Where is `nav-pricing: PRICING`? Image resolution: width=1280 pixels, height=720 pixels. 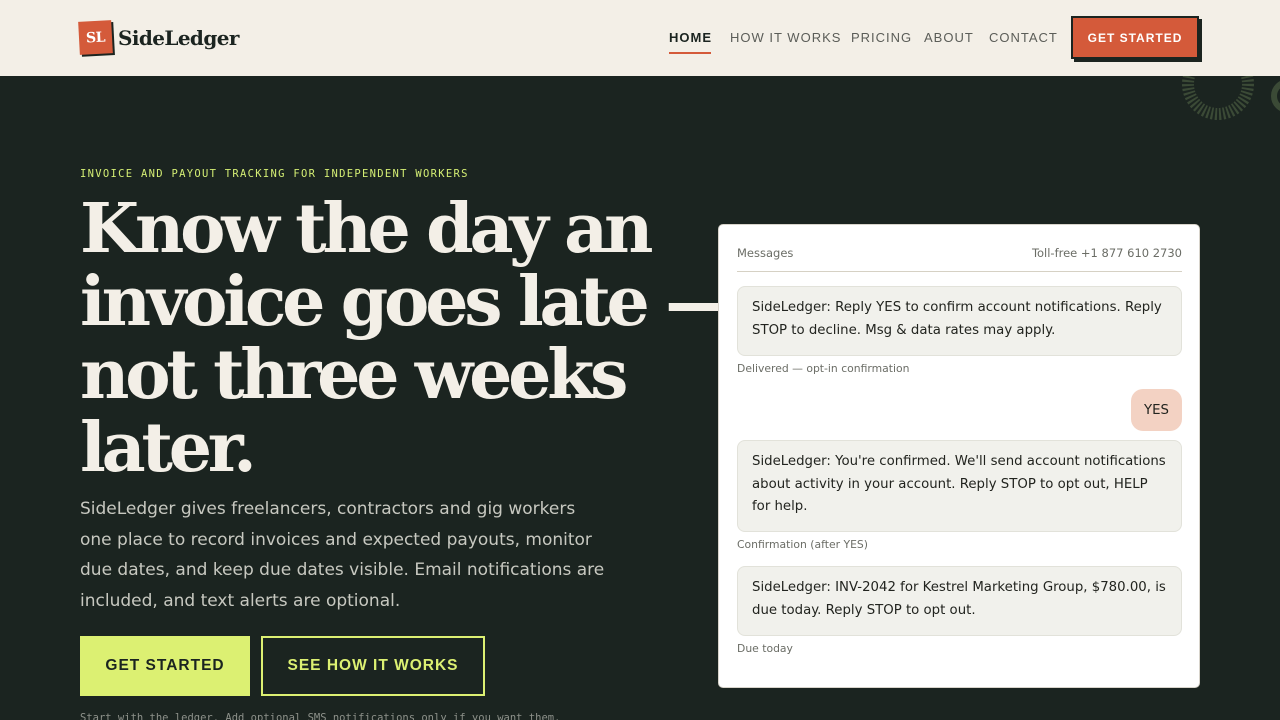
nav-pricing: PRICING is located at coordinates (881, 37).